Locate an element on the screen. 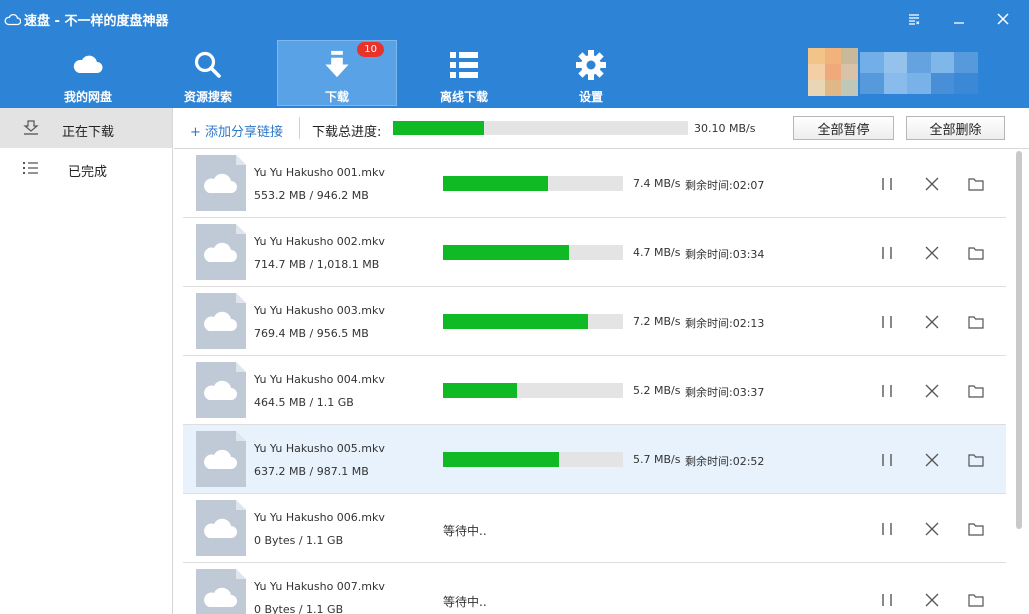  sidebar-item-completed: 已完成 is located at coordinates (86, 168).